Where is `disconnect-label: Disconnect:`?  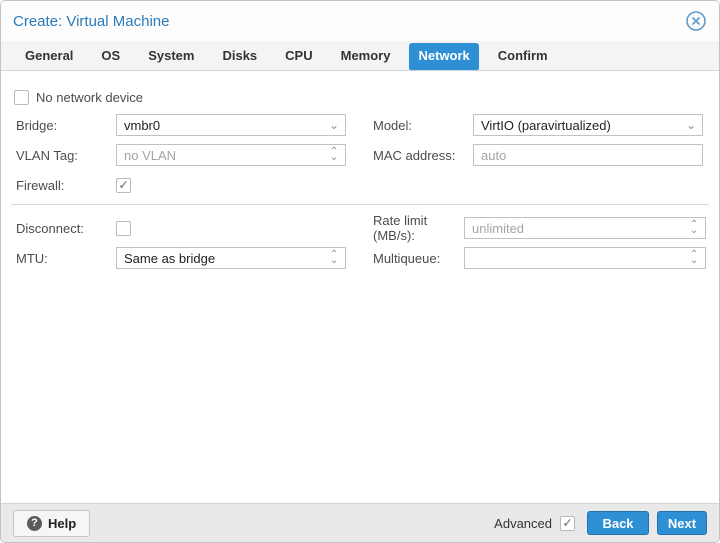
disconnect-label: Disconnect: is located at coordinates (50, 228).